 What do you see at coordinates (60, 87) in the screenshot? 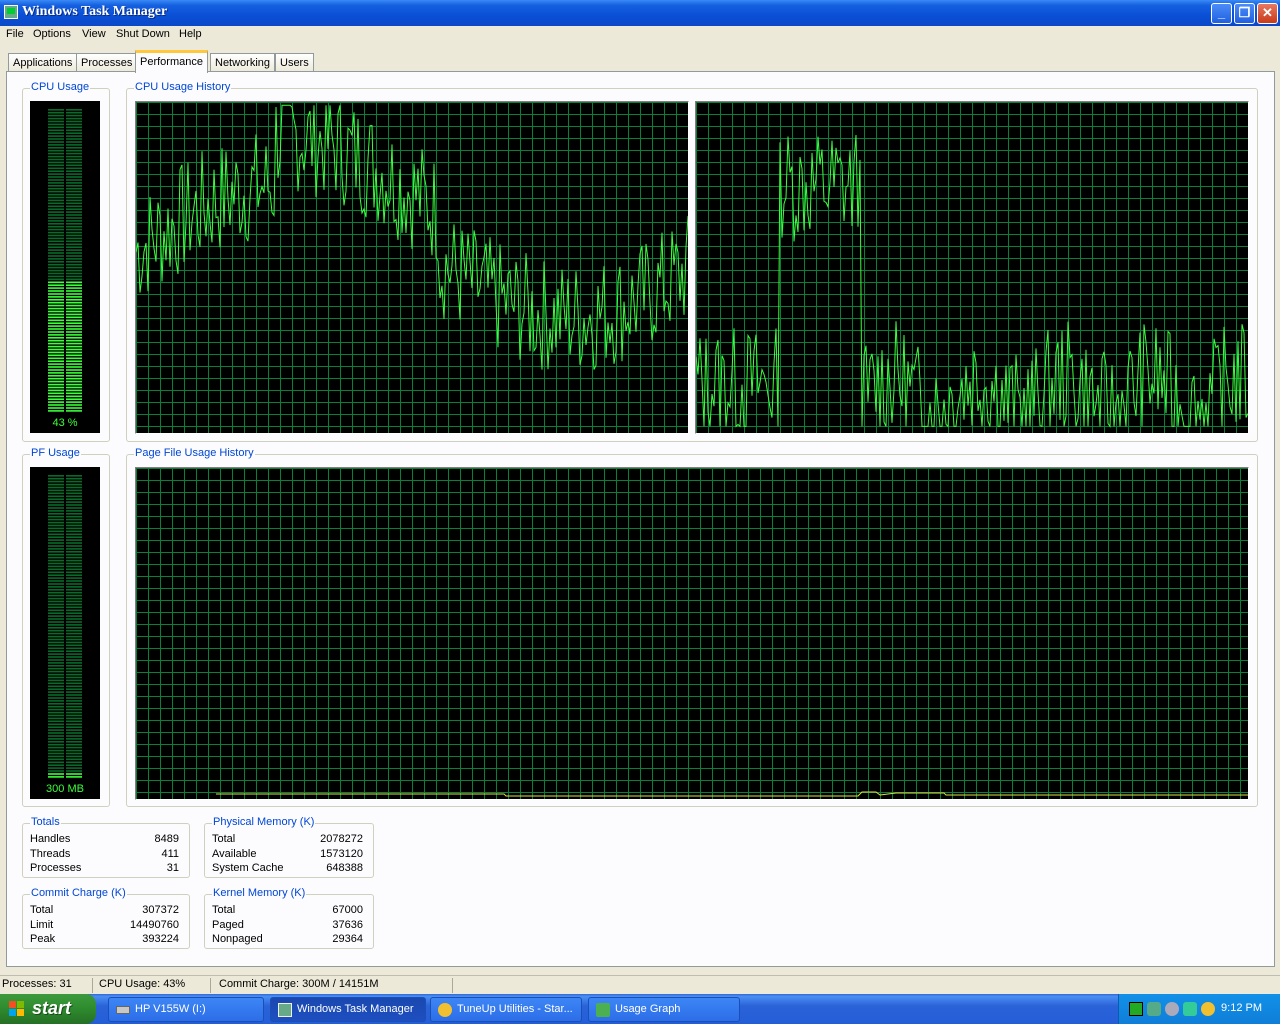
I see `cpu-usage-label: CPU Usage` at bounding box center [60, 87].